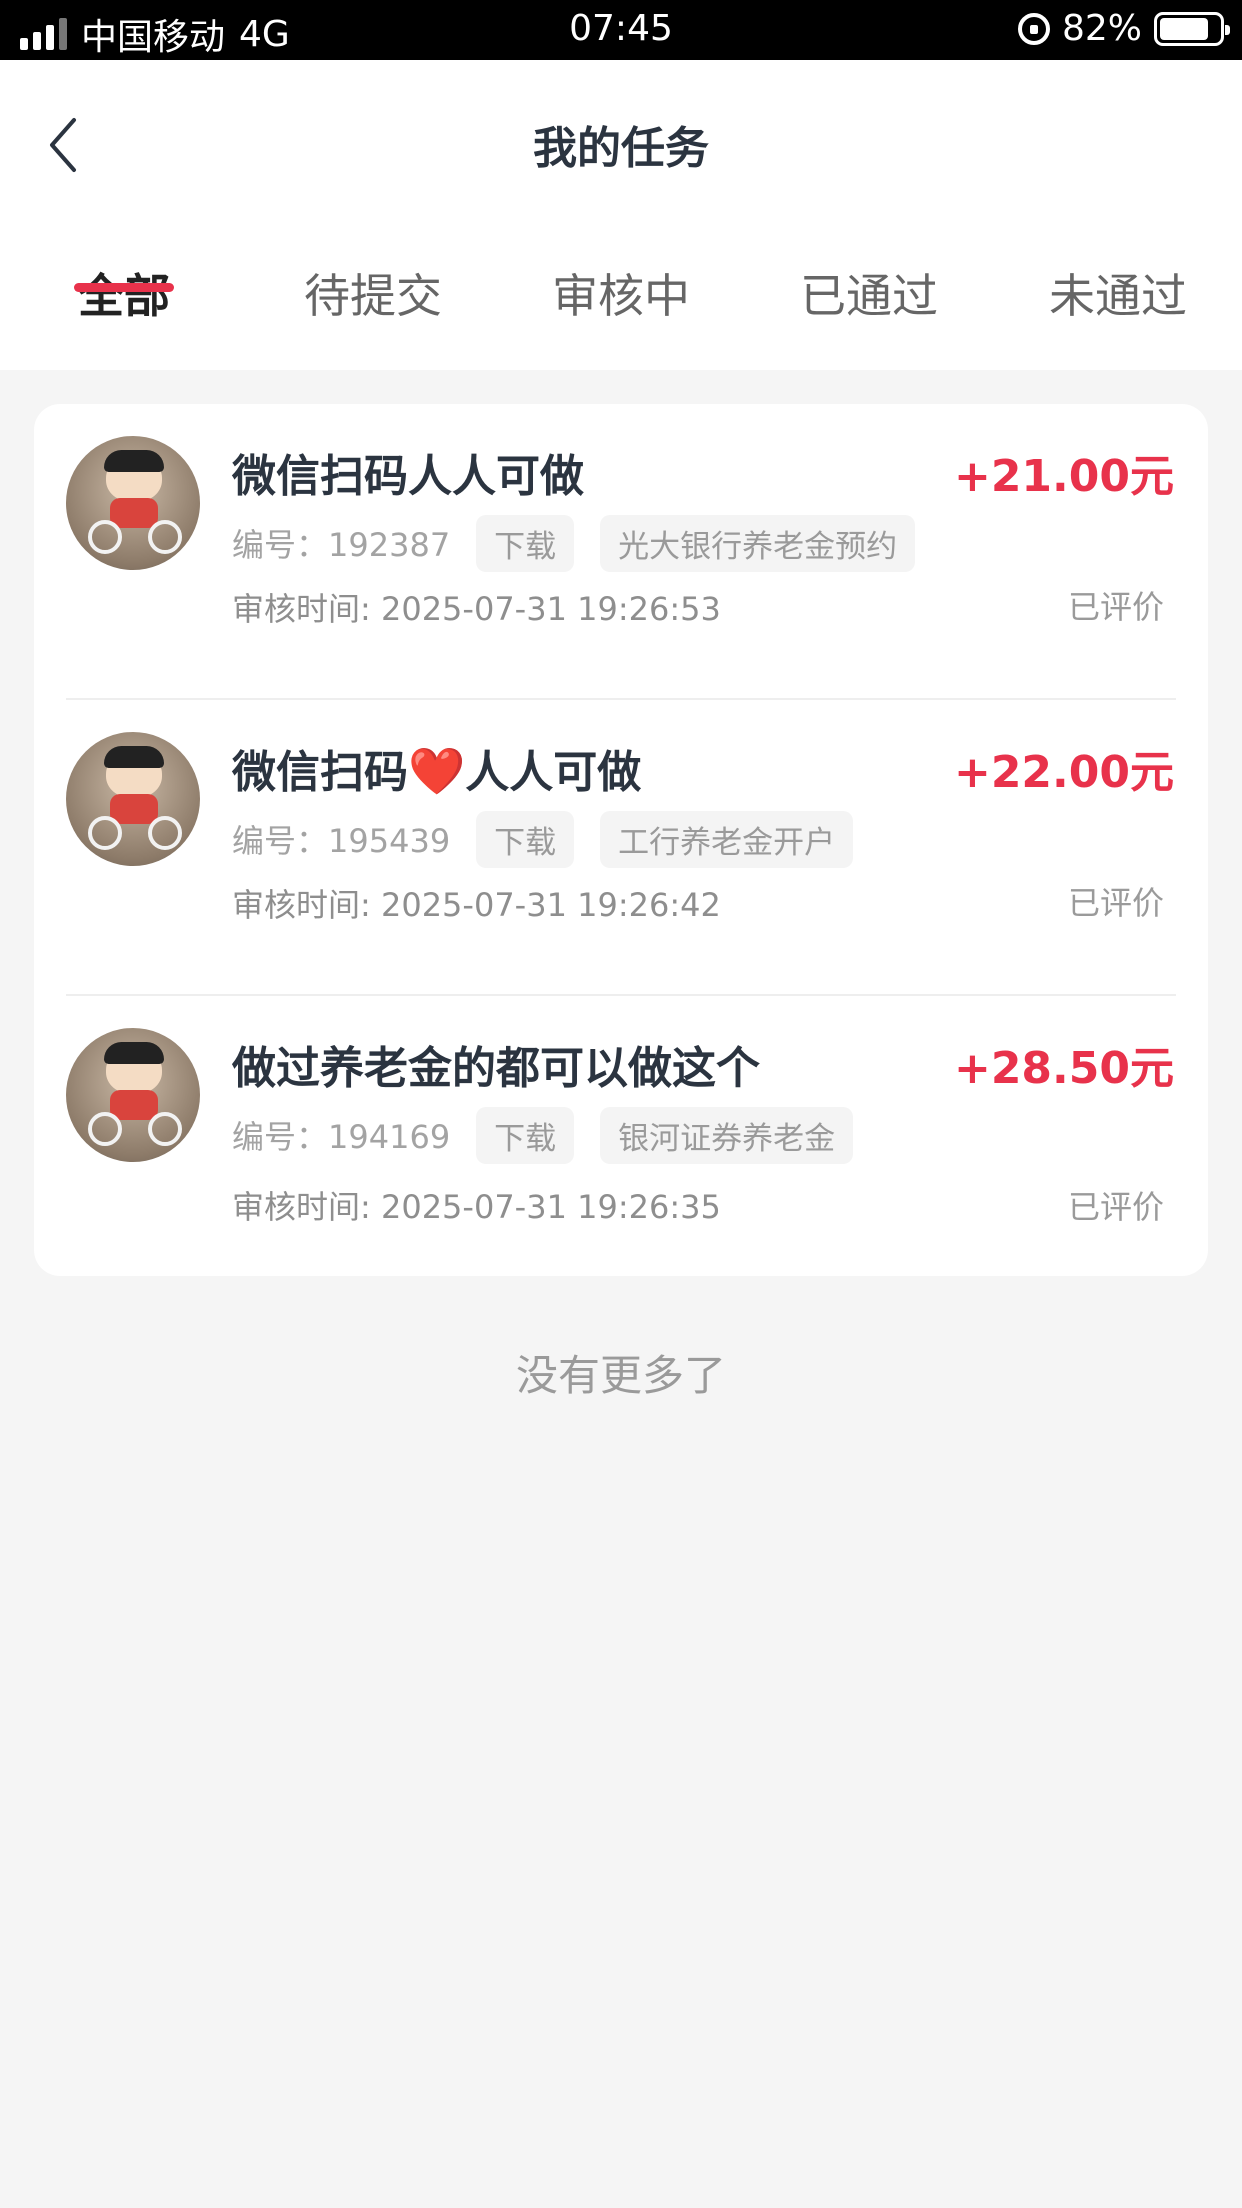 The image size is (1242, 2208). I want to click on task-meta: 编号：194169 下载 银河证券养老金, so click(543, 1135).